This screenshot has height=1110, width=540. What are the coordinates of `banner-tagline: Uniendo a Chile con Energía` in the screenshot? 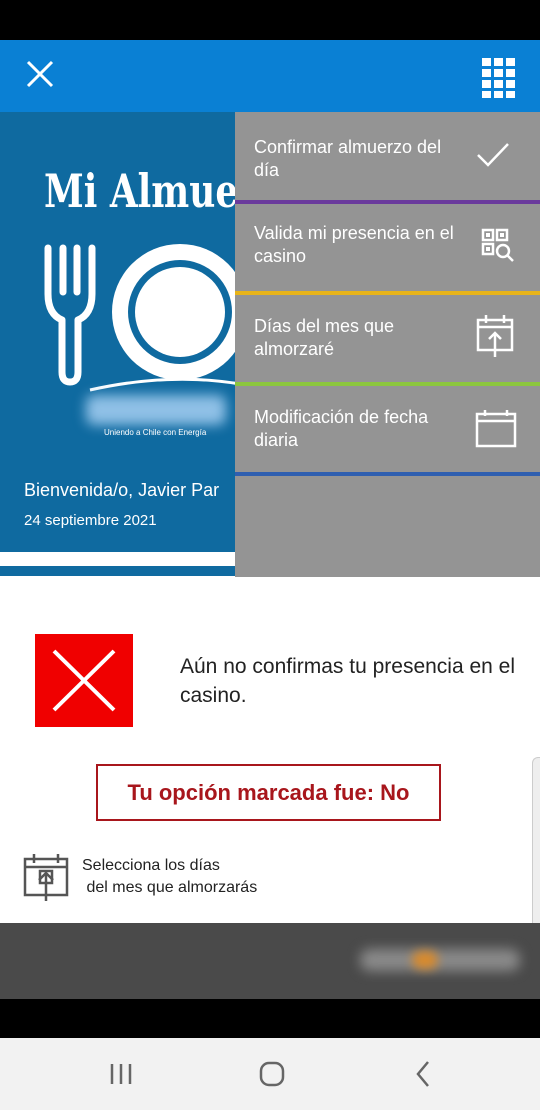 It's located at (155, 432).